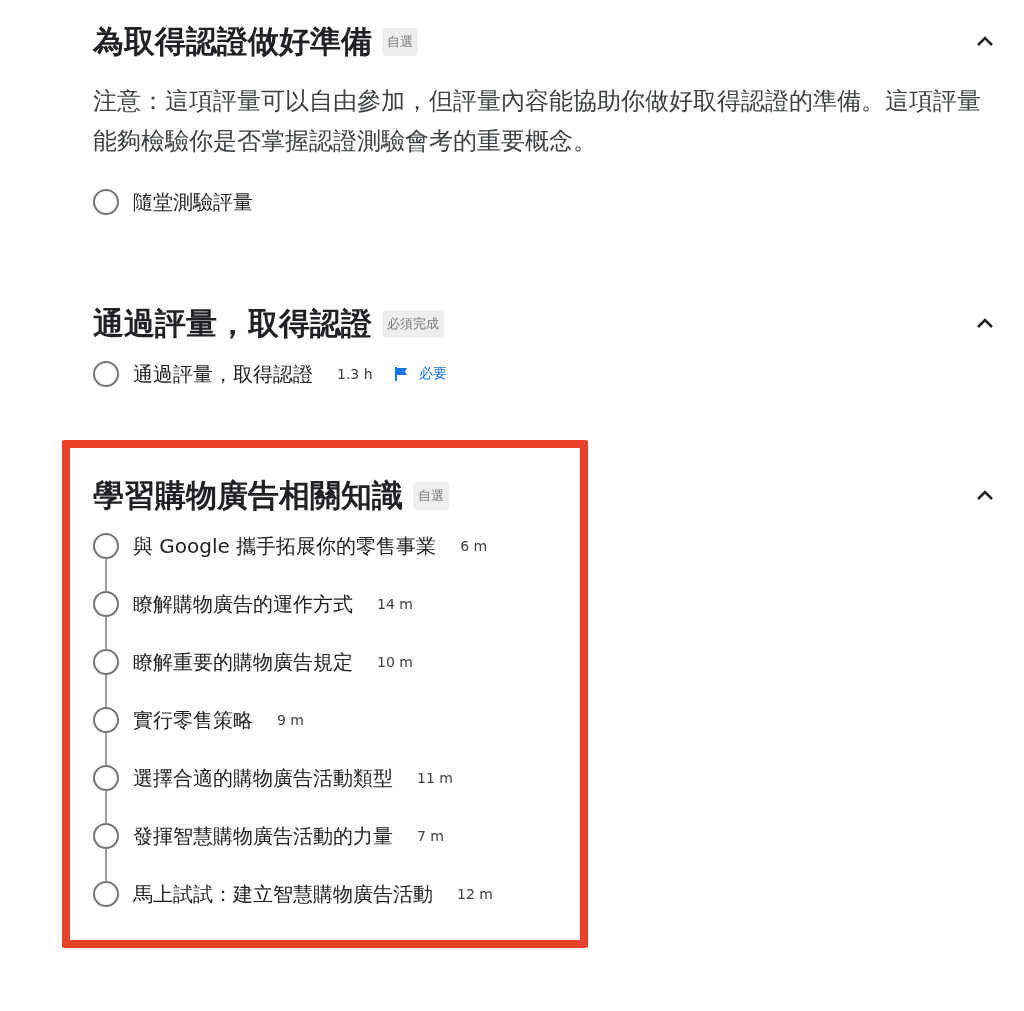 This screenshot has width=1024, height=1011. Describe the element at coordinates (232, 41) in the screenshot. I see `section-title: 為取得認證做好準備` at that location.